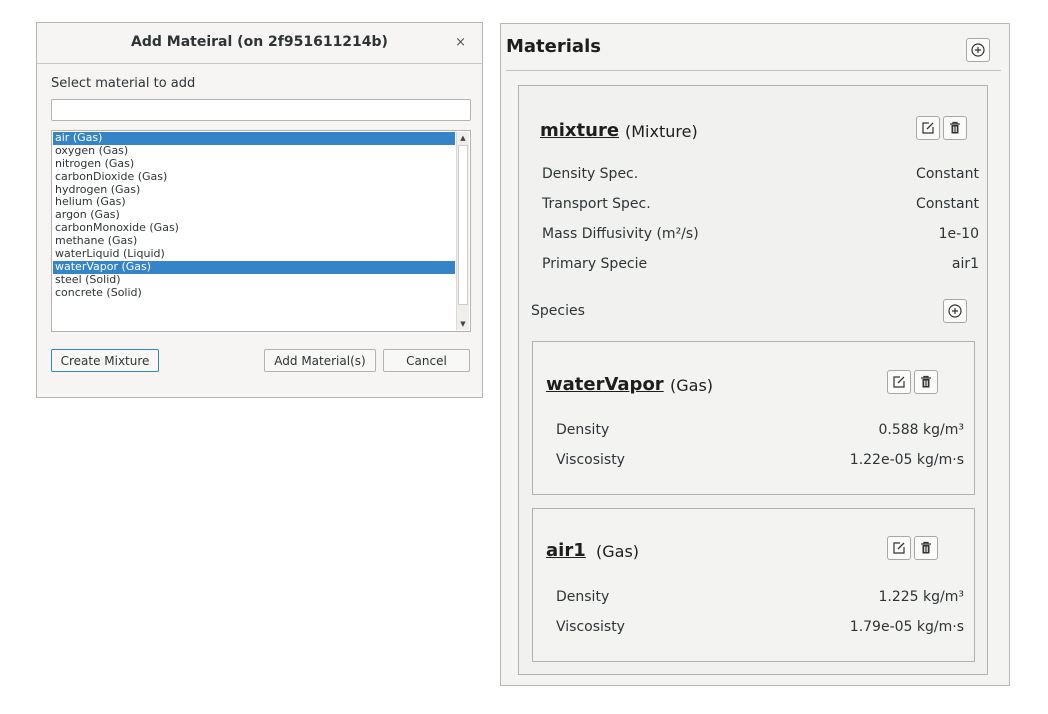  What do you see at coordinates (254, 280) in the screenshot?
I see `material-list-item: steel (Solid)` at bounding box center [254, 280].